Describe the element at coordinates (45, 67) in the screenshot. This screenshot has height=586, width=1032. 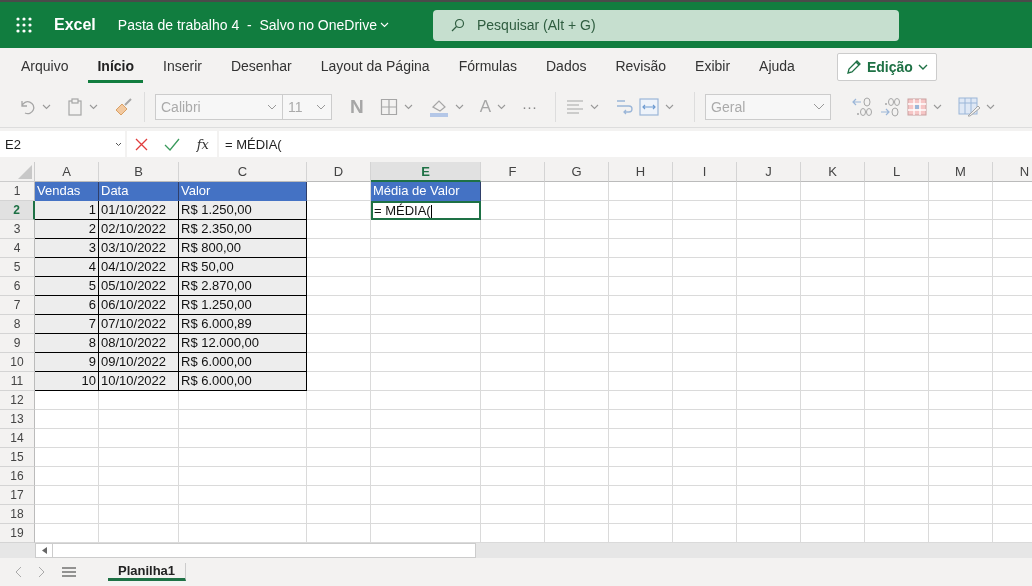
I see `ribbon-tab: Arquivo` at that location.